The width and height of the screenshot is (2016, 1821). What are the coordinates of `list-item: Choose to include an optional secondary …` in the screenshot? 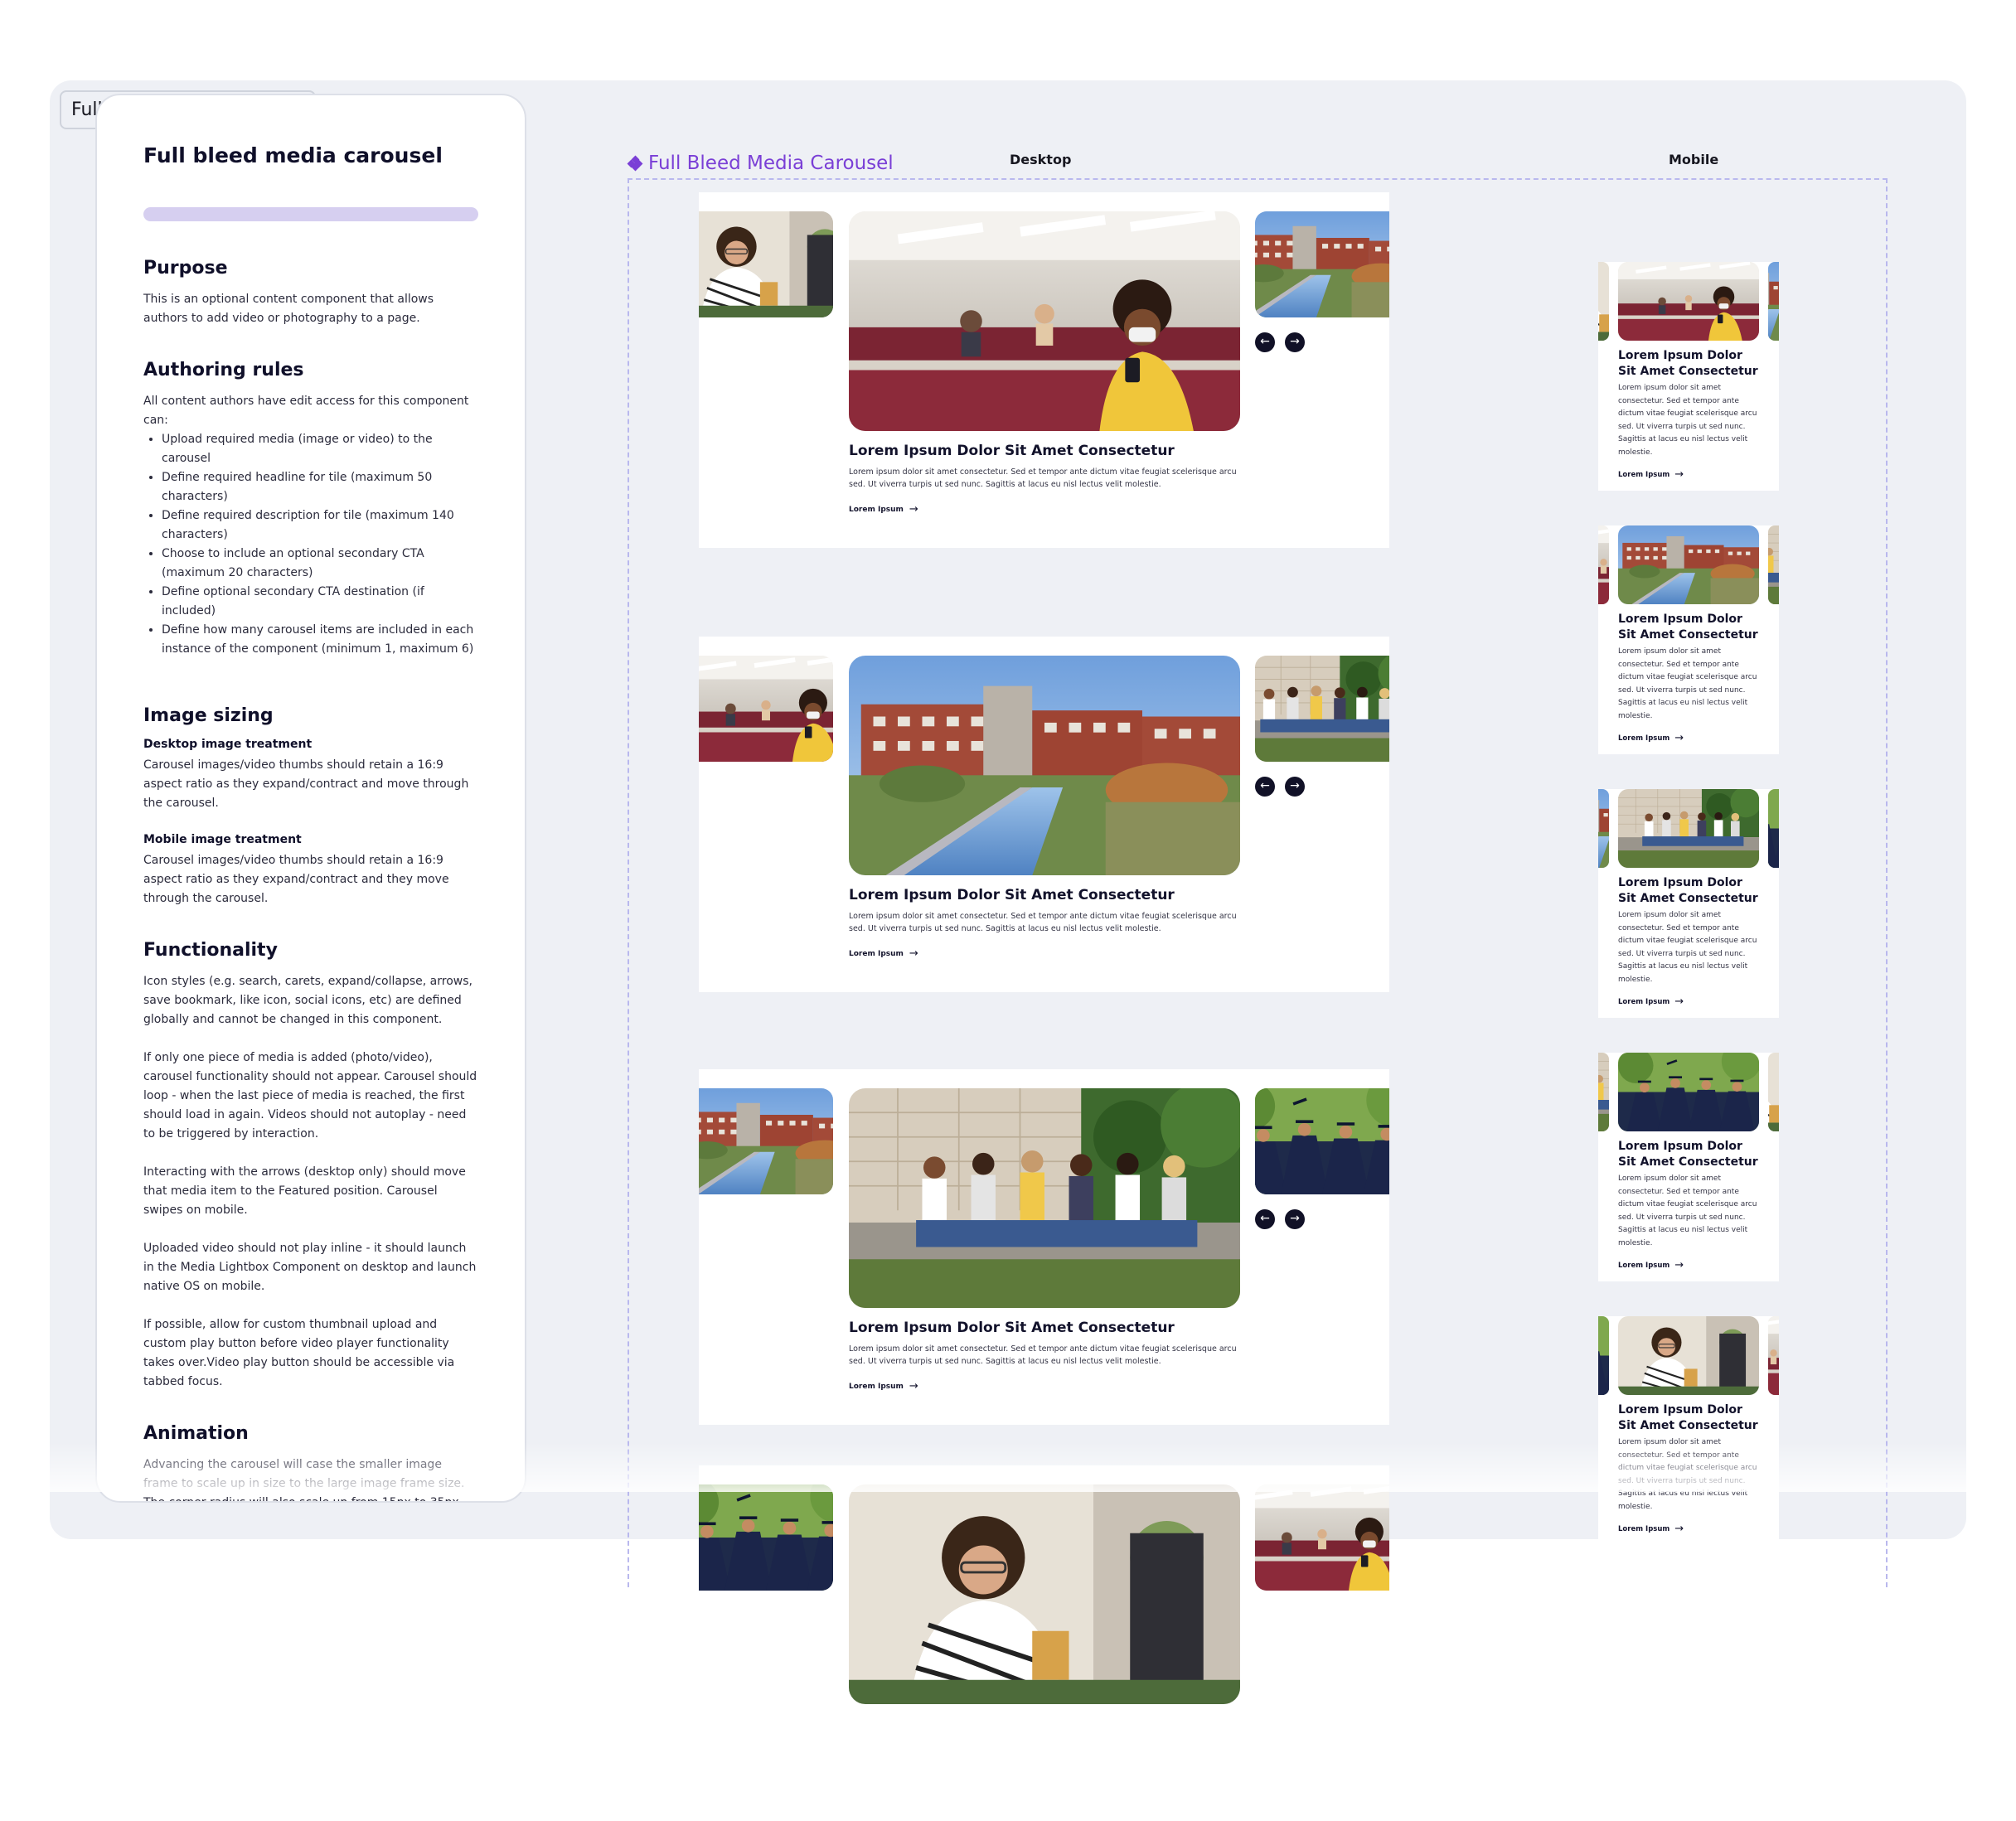 It's located at (320, 564).